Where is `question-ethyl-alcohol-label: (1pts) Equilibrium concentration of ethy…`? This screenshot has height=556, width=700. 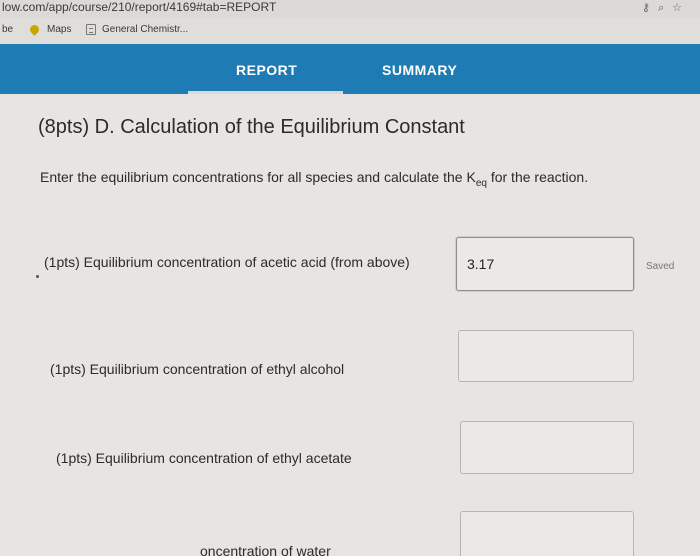 question-ethyl-alcohol-label: (1pts) Equilibrium concentration of ethy… is located at coordinates (197, 369).